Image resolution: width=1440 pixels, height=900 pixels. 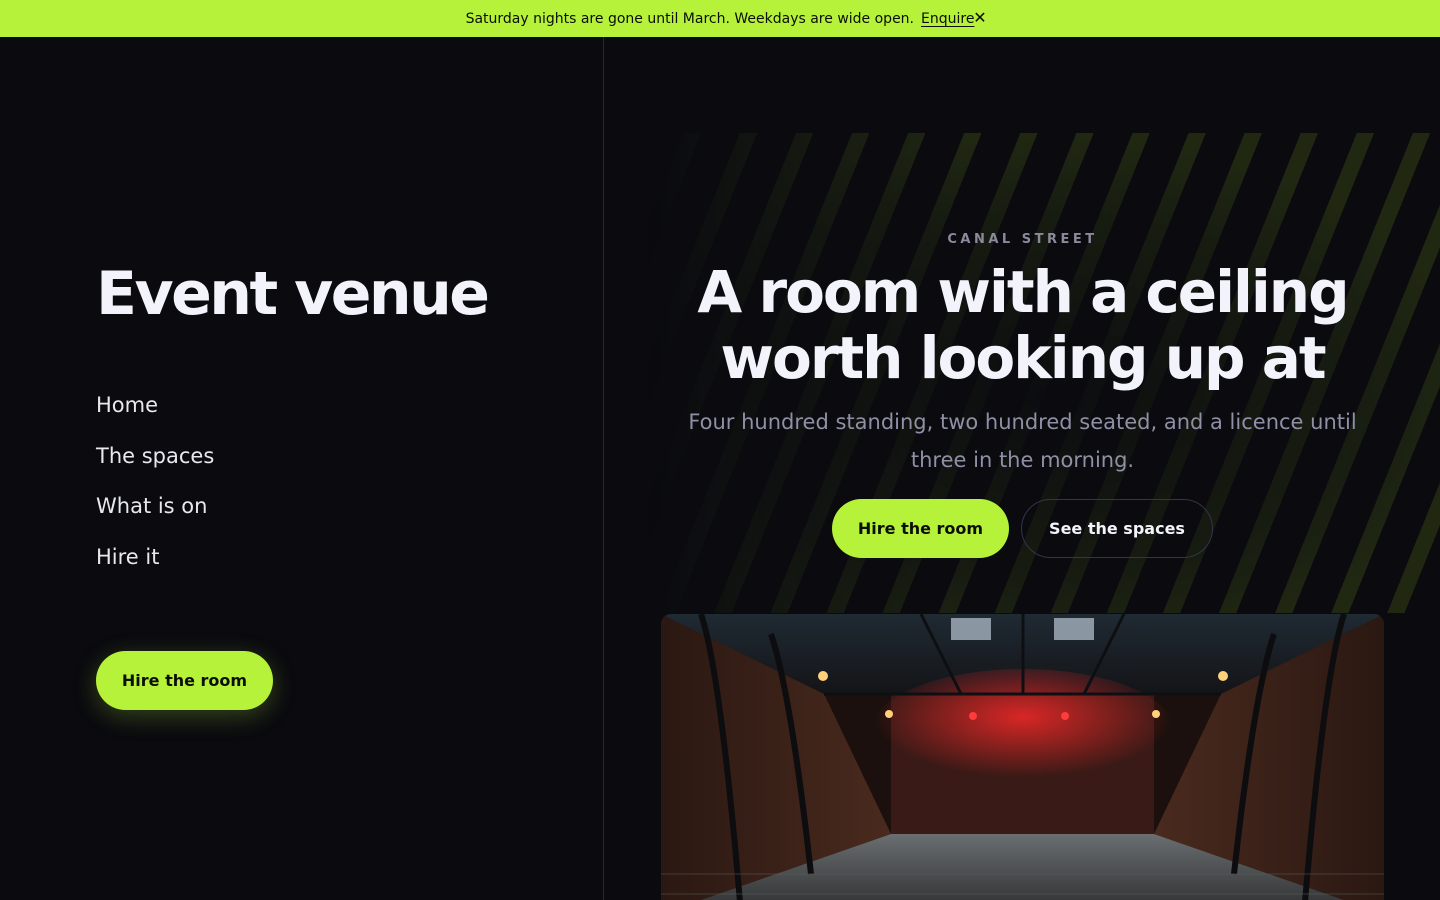 I want to click on enquire-link: Enquire, so click(x=947, y=19).